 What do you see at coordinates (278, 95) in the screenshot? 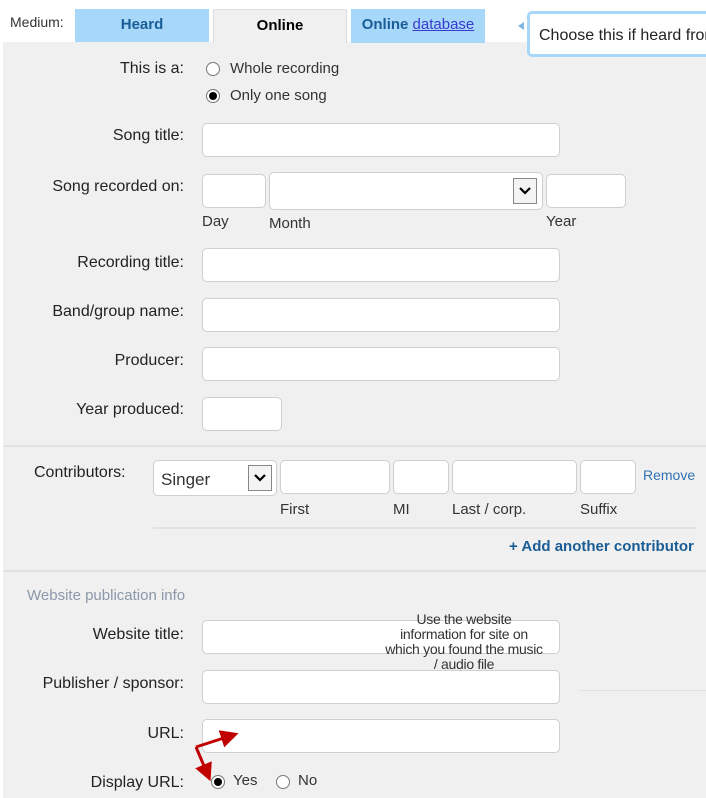
I see `radio-only-one-song-label: Only one song` at bounding box center [278, 95].